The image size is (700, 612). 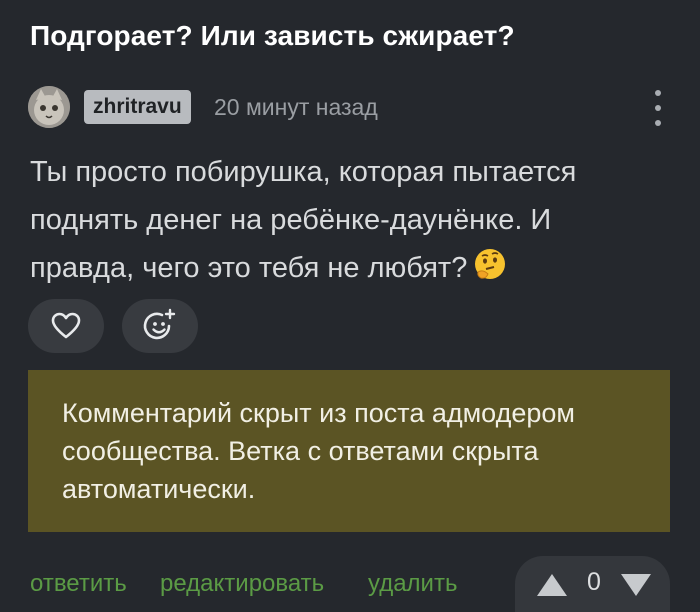 I want to click on comment-timestamp: 20 минут назад, so click(x=296, y=107).